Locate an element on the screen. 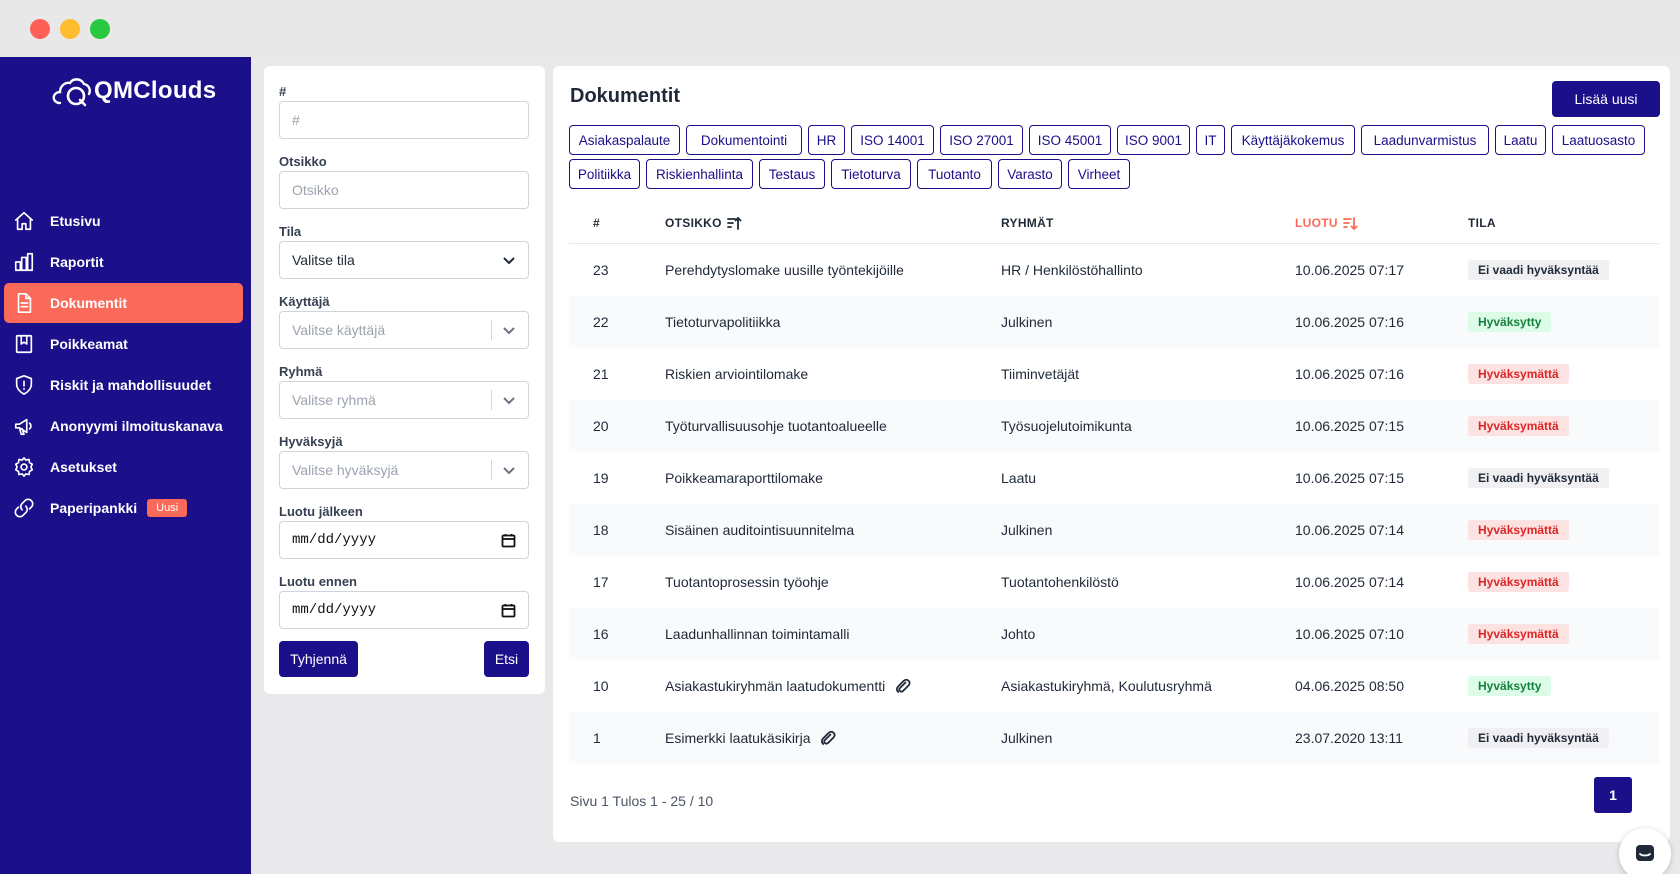  document-title-link: Esimerkki laatukäsikirja is located at coordinates (737, 738).